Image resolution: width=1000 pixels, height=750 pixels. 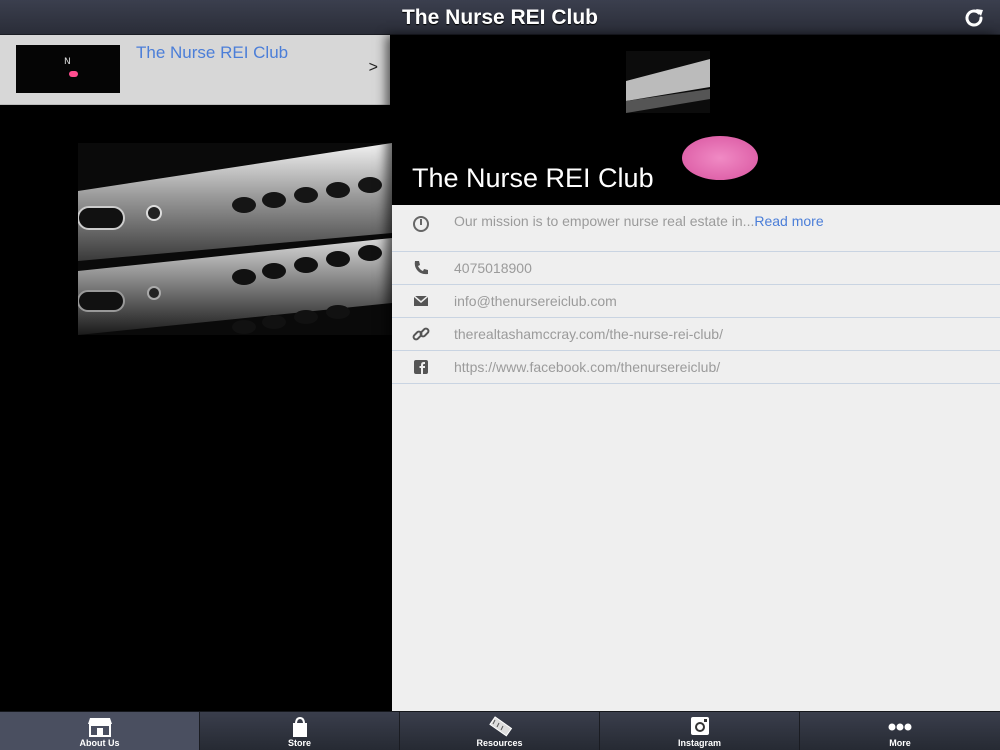 I want to click on instagram-icon, so click(x=700, y=726).